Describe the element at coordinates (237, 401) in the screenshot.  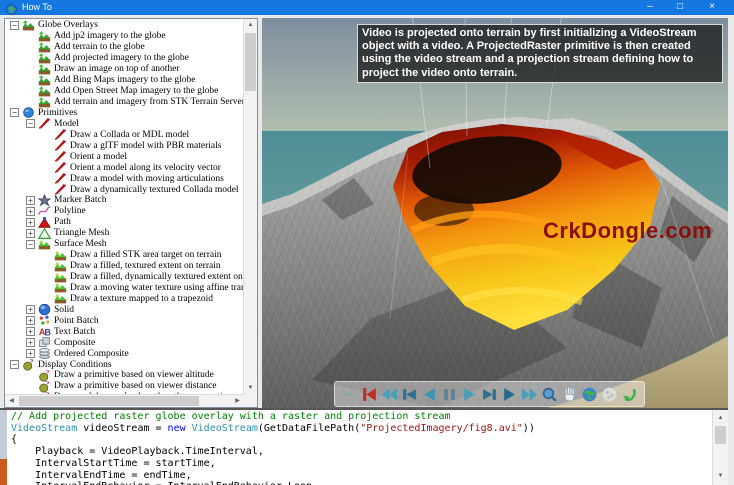
I see `scroll-right-arrow: ▶` at that location.